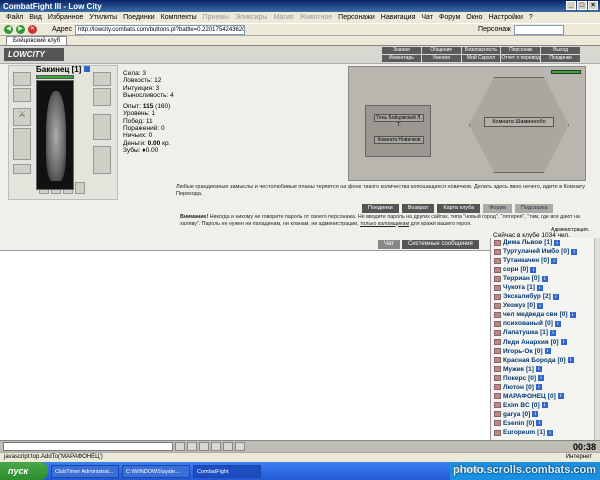  Describe the element at coordinates (389, 244) in the screenshot. I see `chat-tab: Чат` at that location.